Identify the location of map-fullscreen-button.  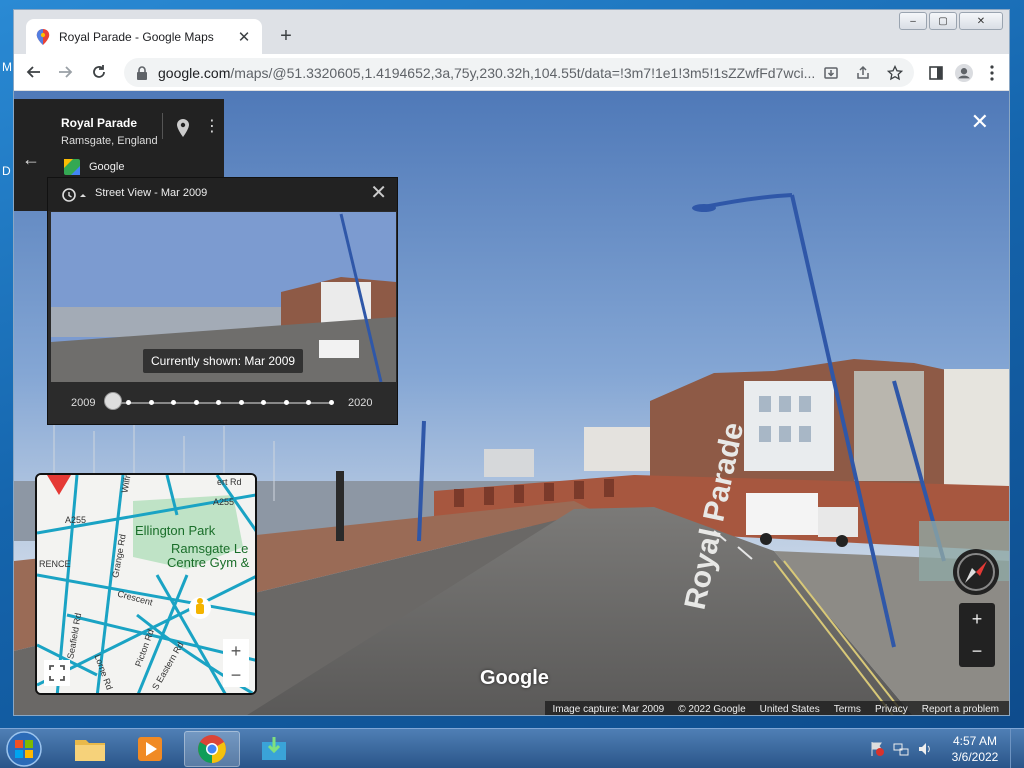
(57, 673).